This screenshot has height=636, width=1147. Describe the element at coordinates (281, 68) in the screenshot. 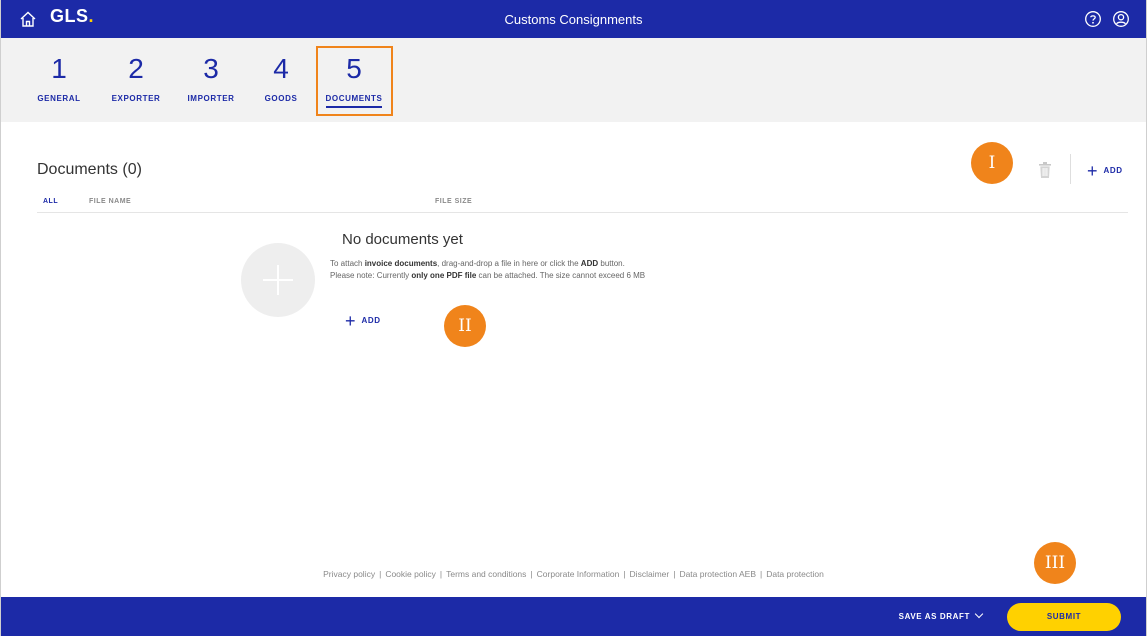

I see `step-number: 4` at that location.